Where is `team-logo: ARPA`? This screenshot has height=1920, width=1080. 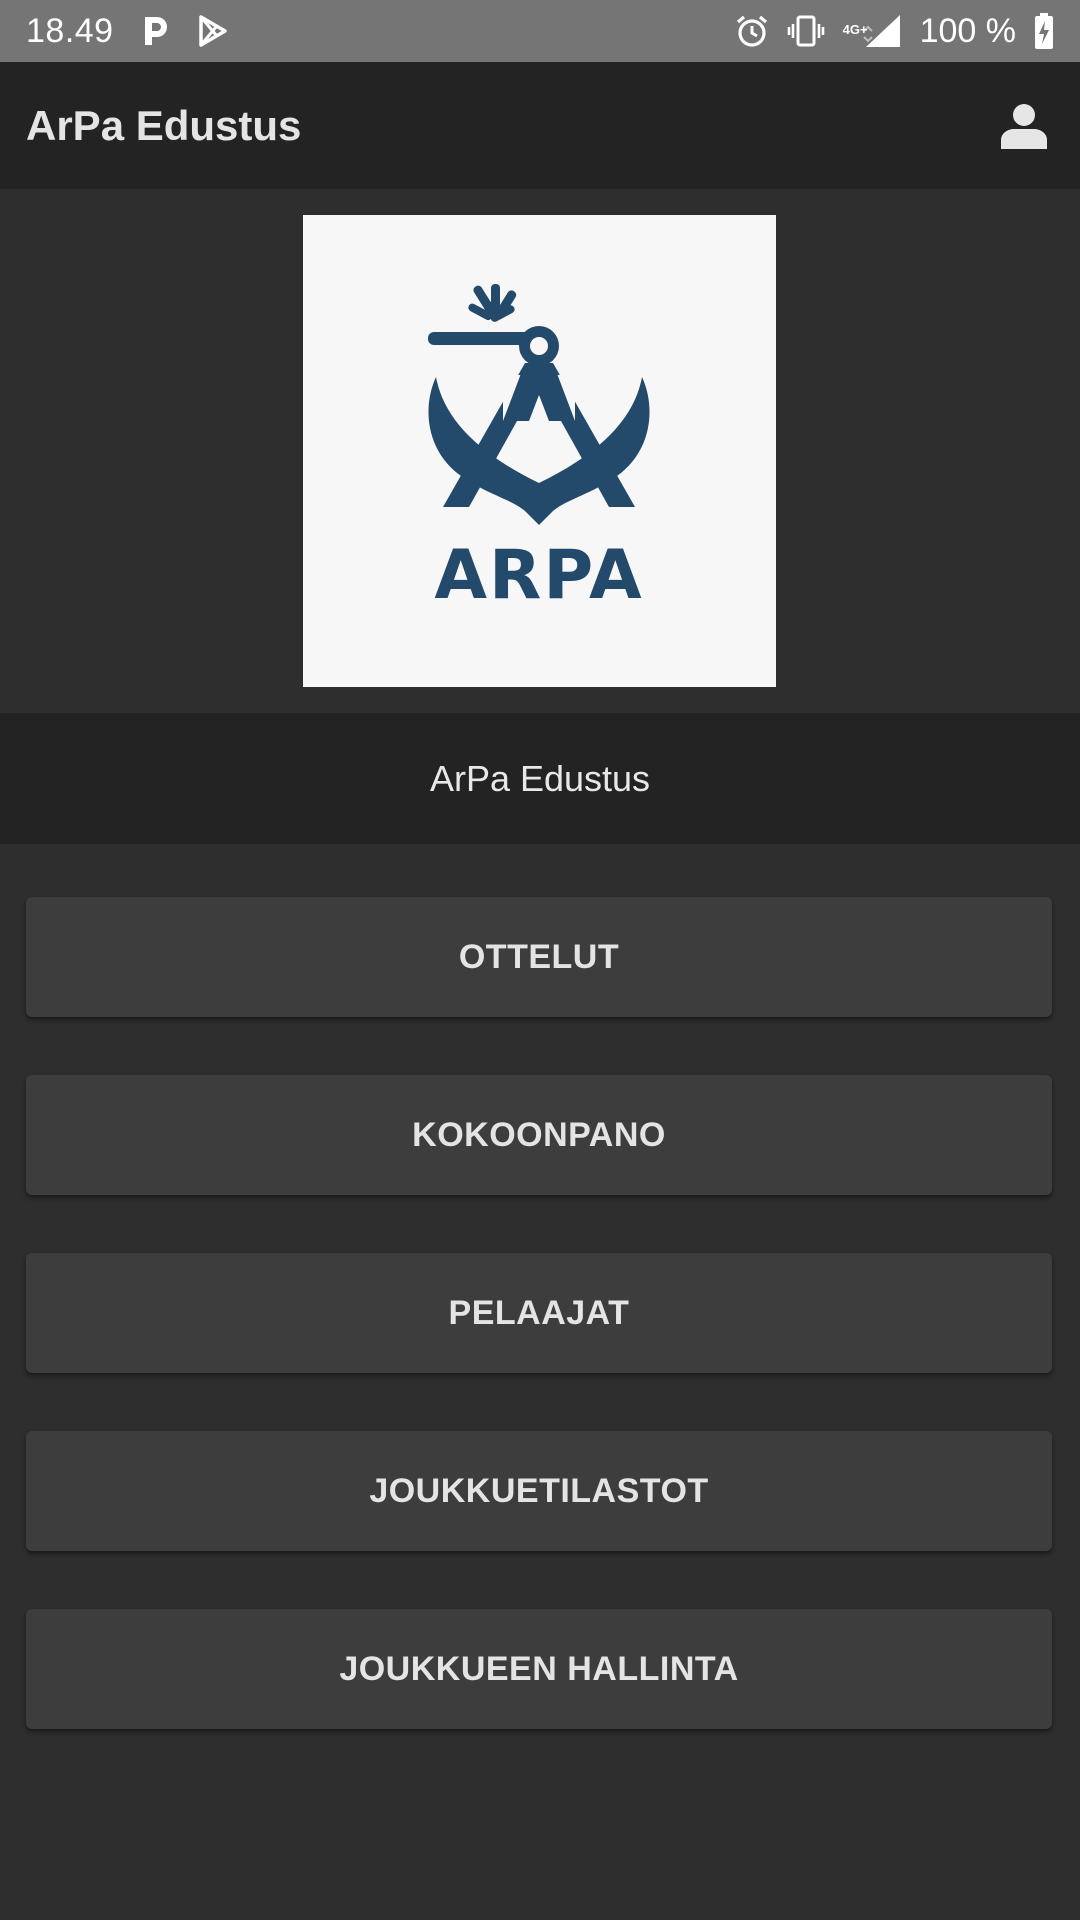
team-logo: ARPA is located at coordinates (539, 451).